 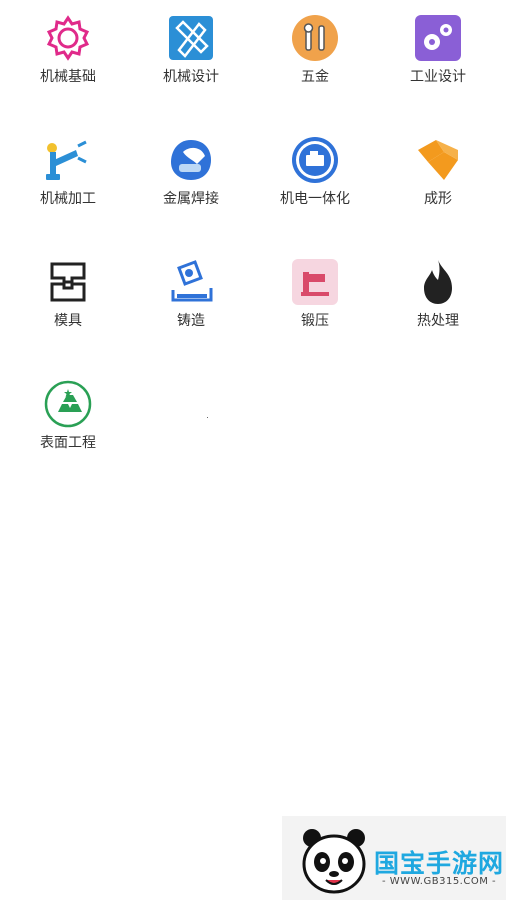 I want to click on category-item-mold: 模具, so click(x=68, y=299).